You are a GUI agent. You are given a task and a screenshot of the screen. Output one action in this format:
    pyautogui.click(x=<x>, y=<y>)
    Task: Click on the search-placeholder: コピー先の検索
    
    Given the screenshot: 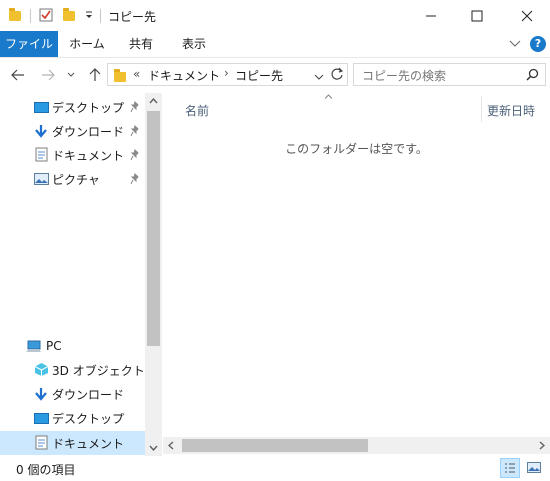 What is the action you would take?
    pyautogui.click(x=404, y=75)
    